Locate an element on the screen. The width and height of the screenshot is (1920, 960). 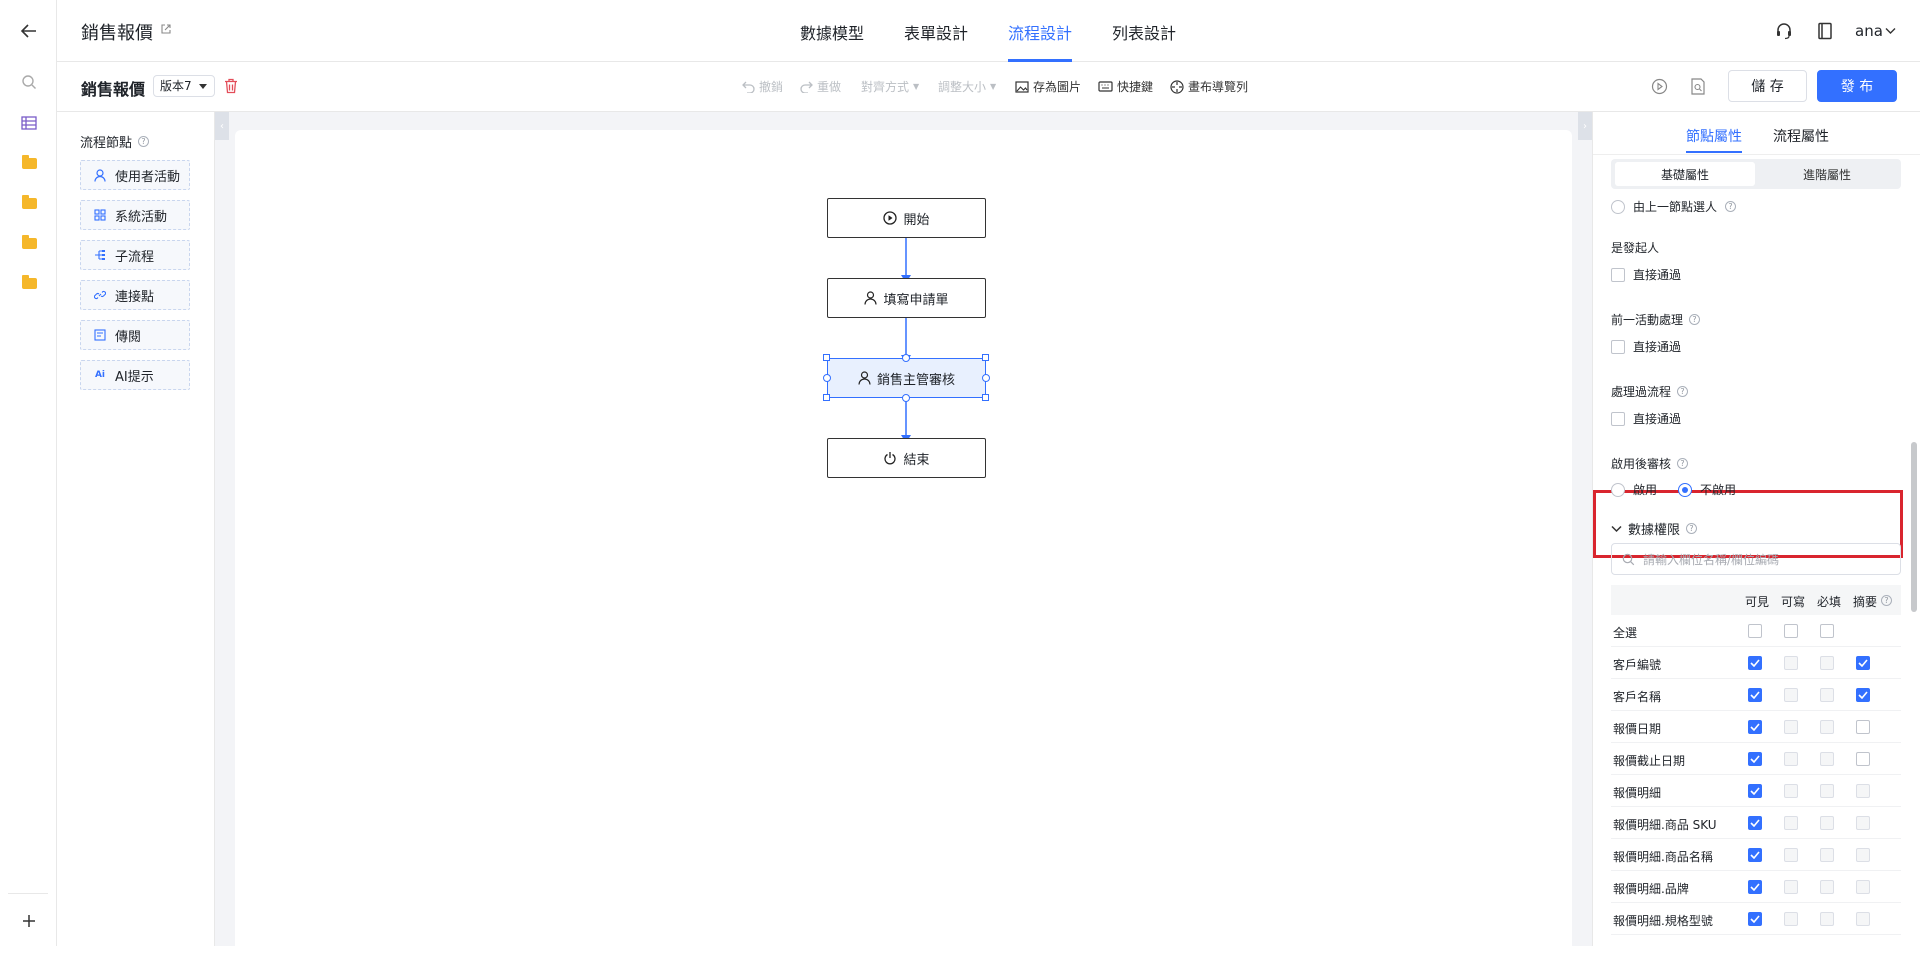
post-review-enable-radio: 啟用 is located at coordinates (1634, 489).